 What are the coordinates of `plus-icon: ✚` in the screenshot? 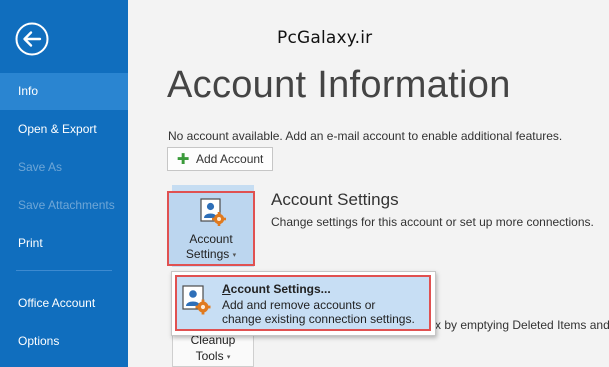 It's located at (183, 159).